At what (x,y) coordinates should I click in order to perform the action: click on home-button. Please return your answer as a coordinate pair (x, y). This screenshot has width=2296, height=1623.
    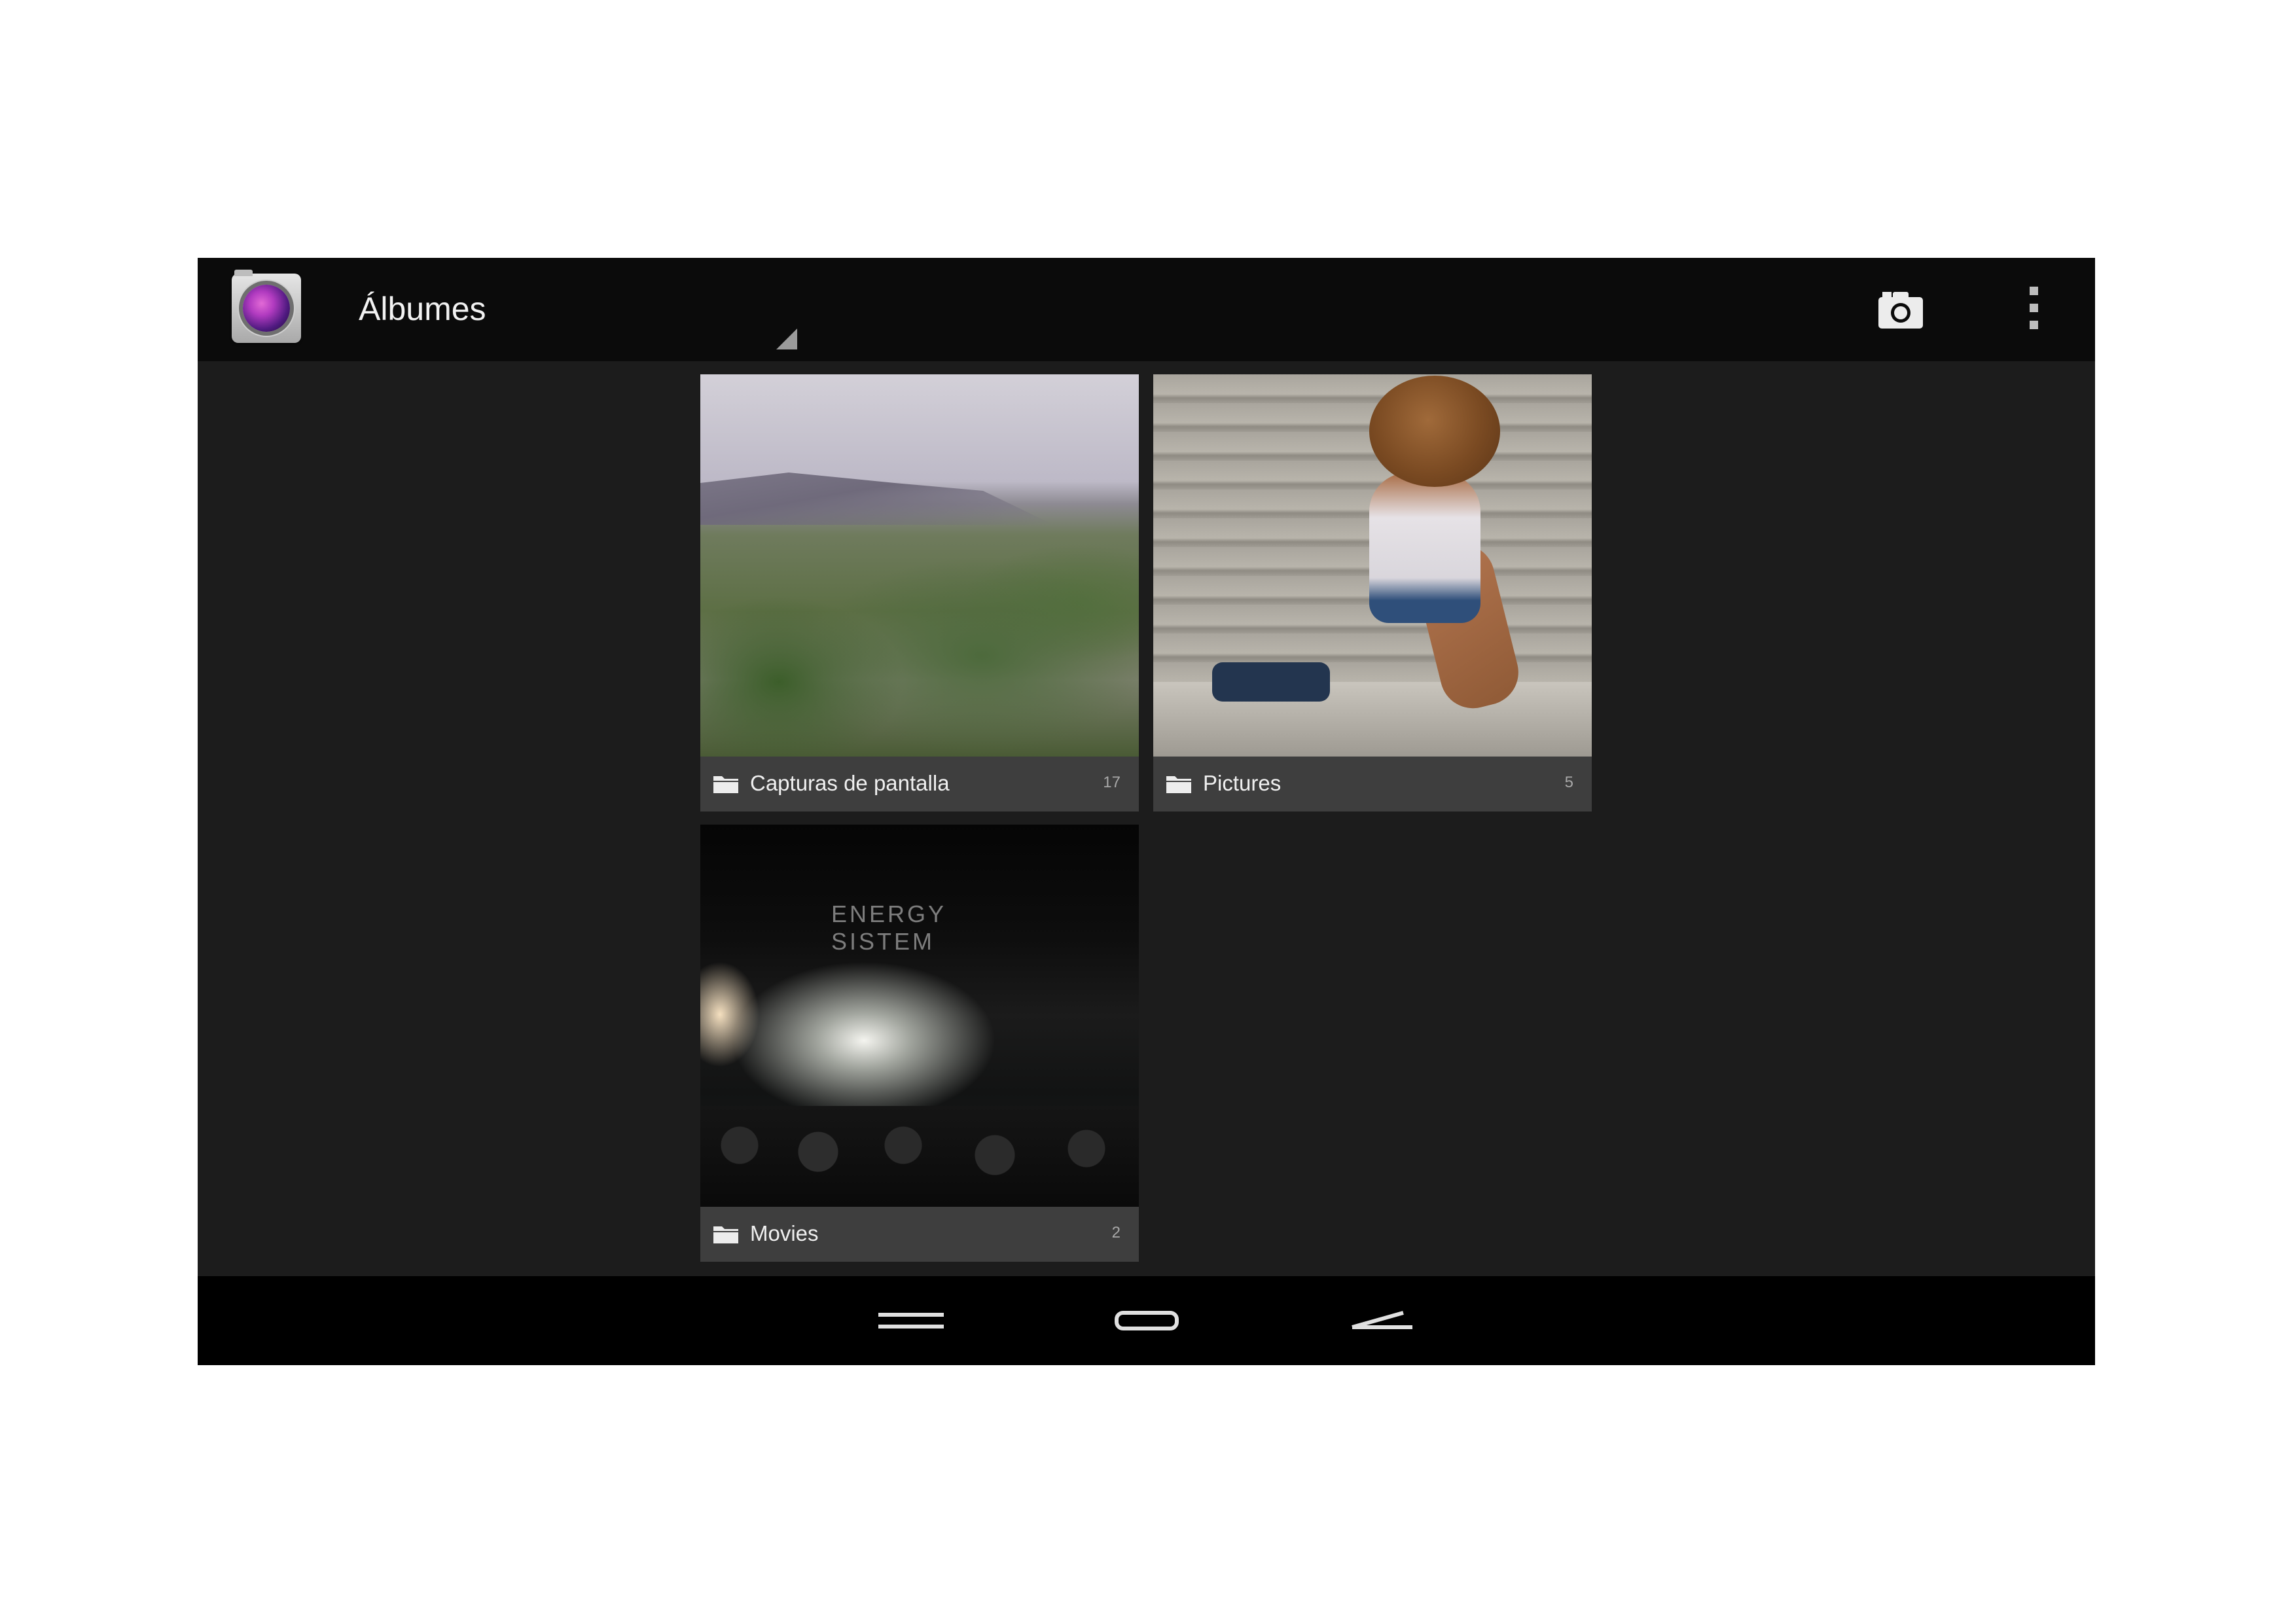
    Looking at the image, I should click on (1146, 1321).